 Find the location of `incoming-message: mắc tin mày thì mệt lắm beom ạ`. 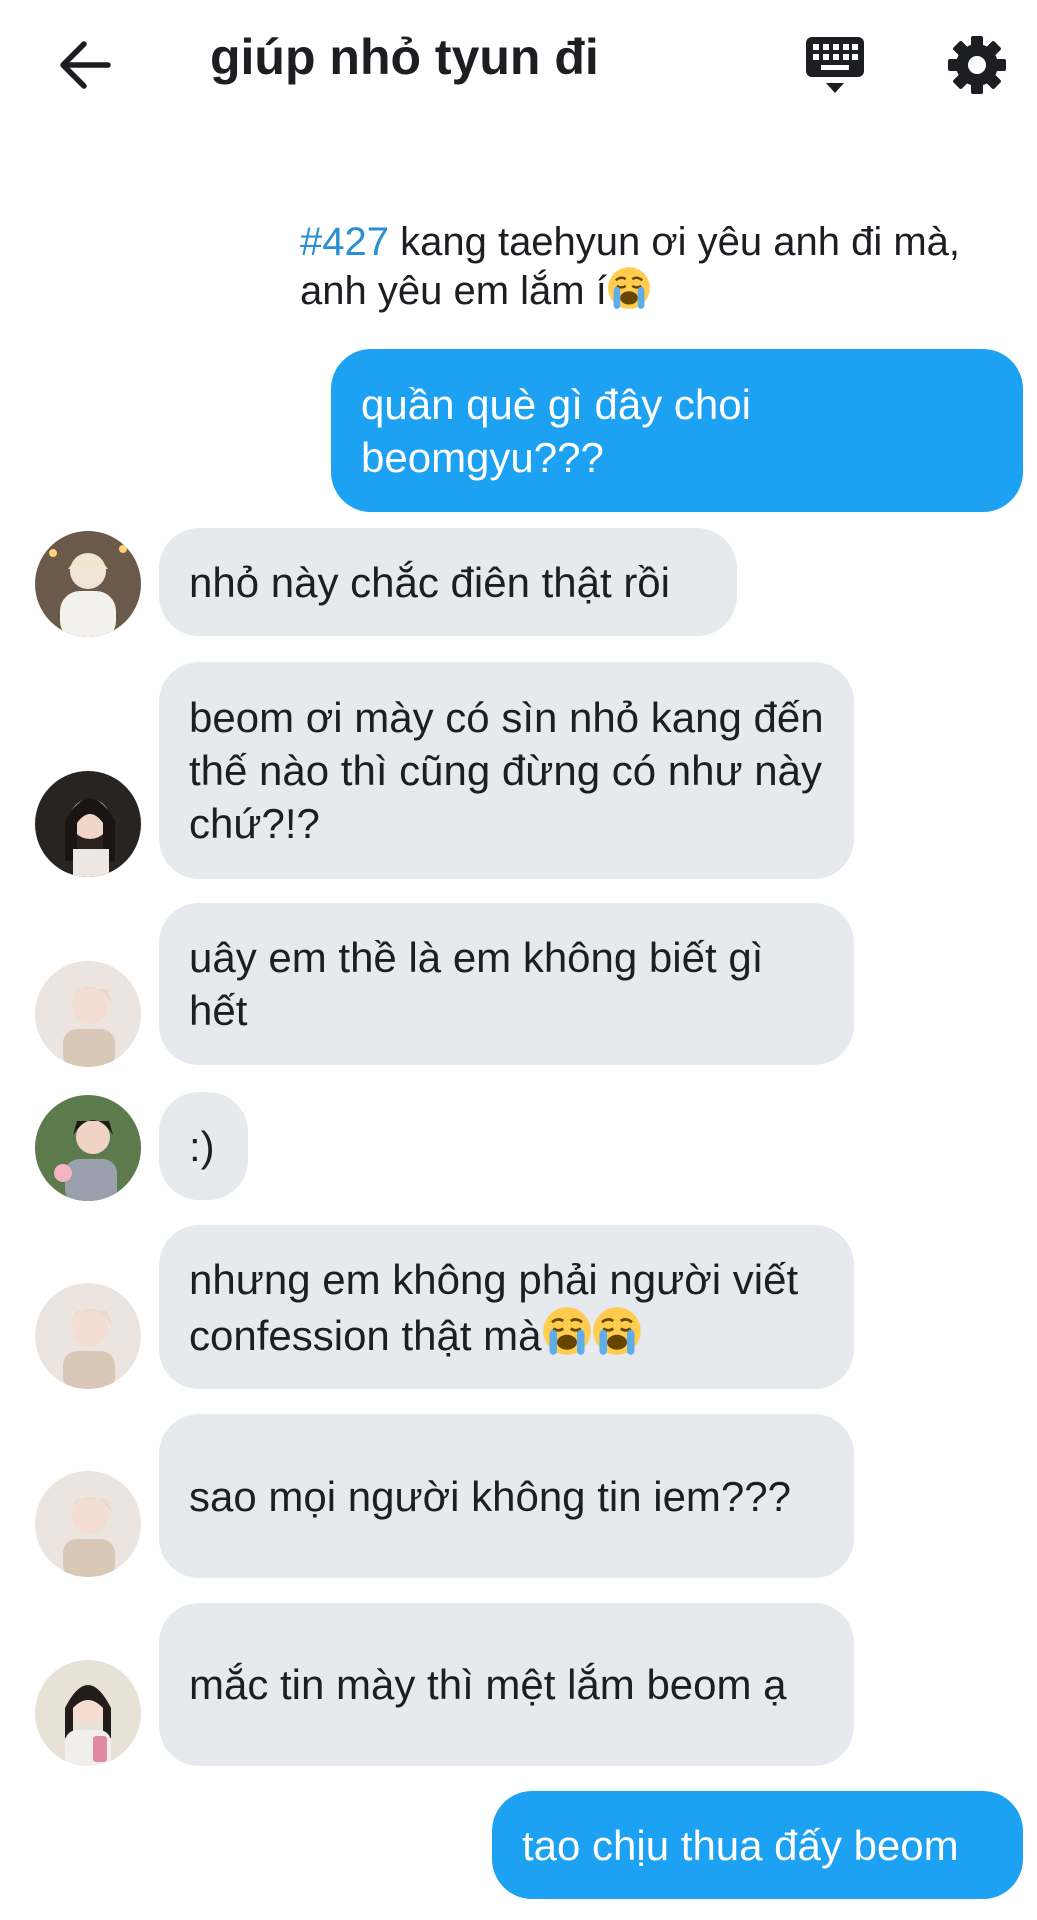

incoming-message: mắc tin mày thì mệt lắm beom ạ is located at coordinates (506, 1684).